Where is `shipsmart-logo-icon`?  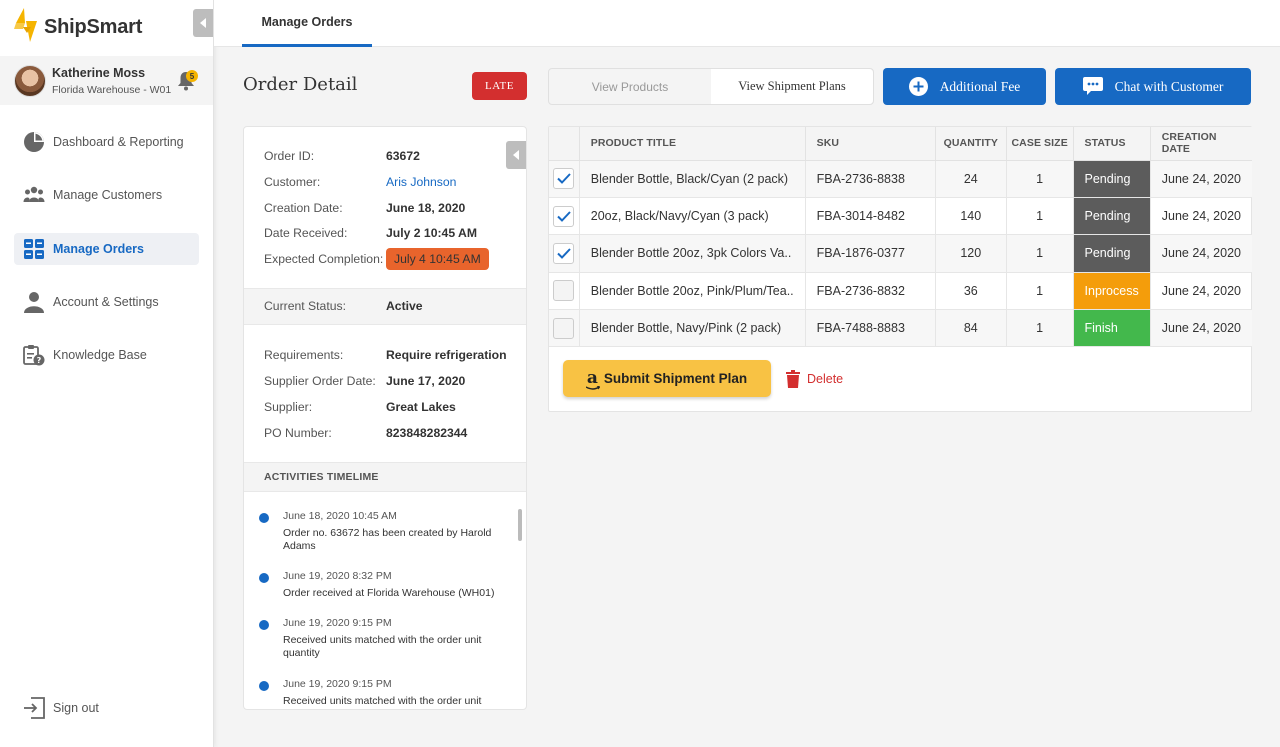
shipsmart-logo-icon is located at coordinates (26, 27).